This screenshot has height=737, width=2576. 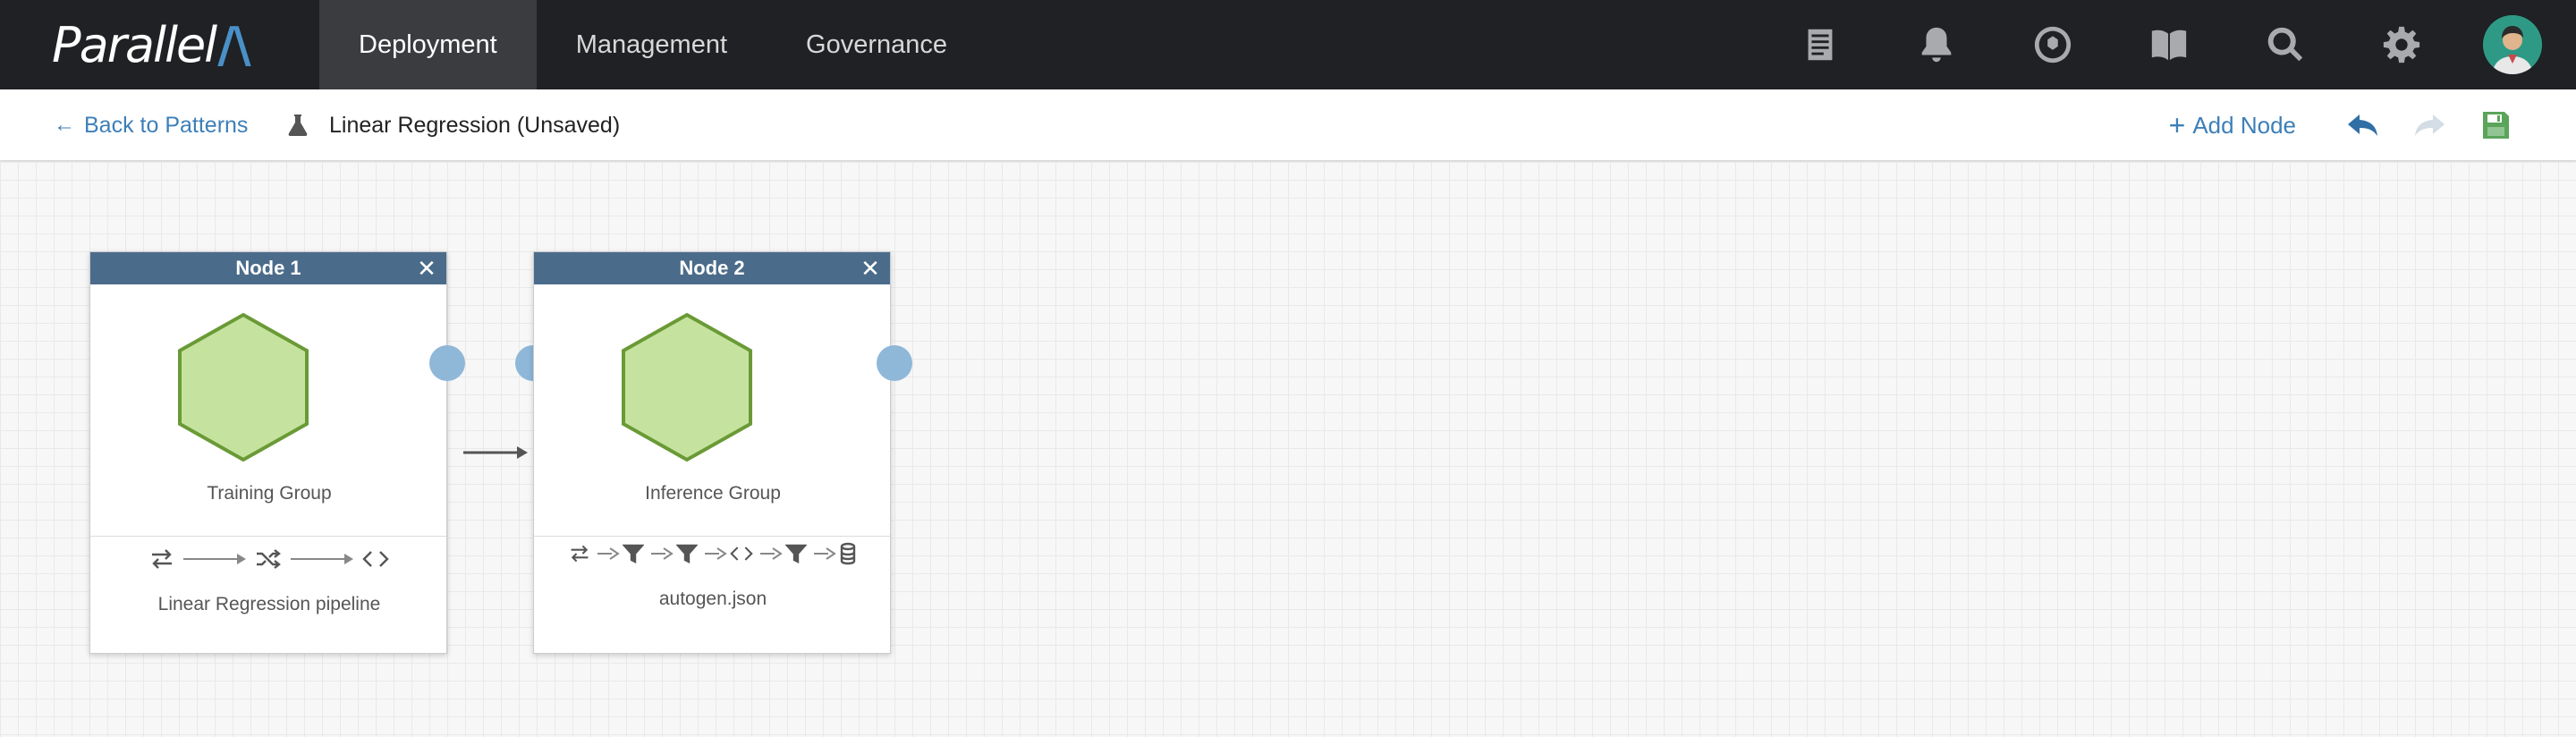 What do you see at coordinates (233, 44) in the screenshot?
I see `logo-accent: /\` at bounding box center [233, 44].